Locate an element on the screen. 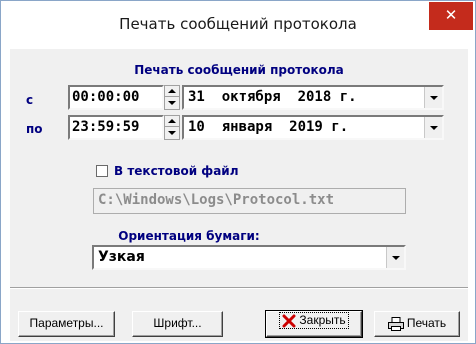 This screenshot has width=476, height=344. from-time-value: 00:00:00 is located at coordinates (106, 97).